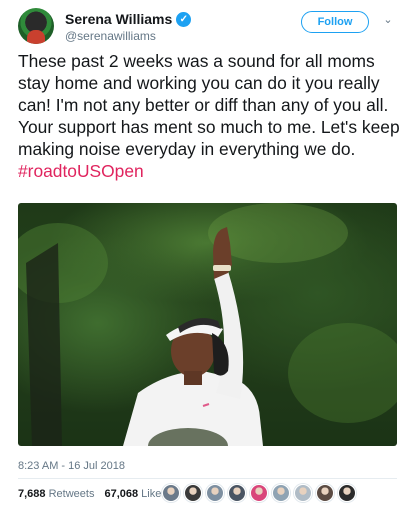  Describe the element at coordinates (118, 19) in the screenshot. I see `display-name: Serena Williams` at that location.